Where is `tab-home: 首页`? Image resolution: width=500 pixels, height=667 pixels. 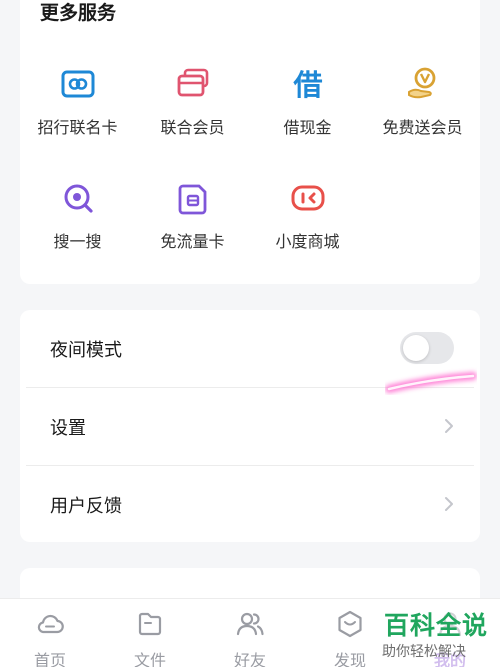 tab-home: 首页 is located at coordinates (50, 638).